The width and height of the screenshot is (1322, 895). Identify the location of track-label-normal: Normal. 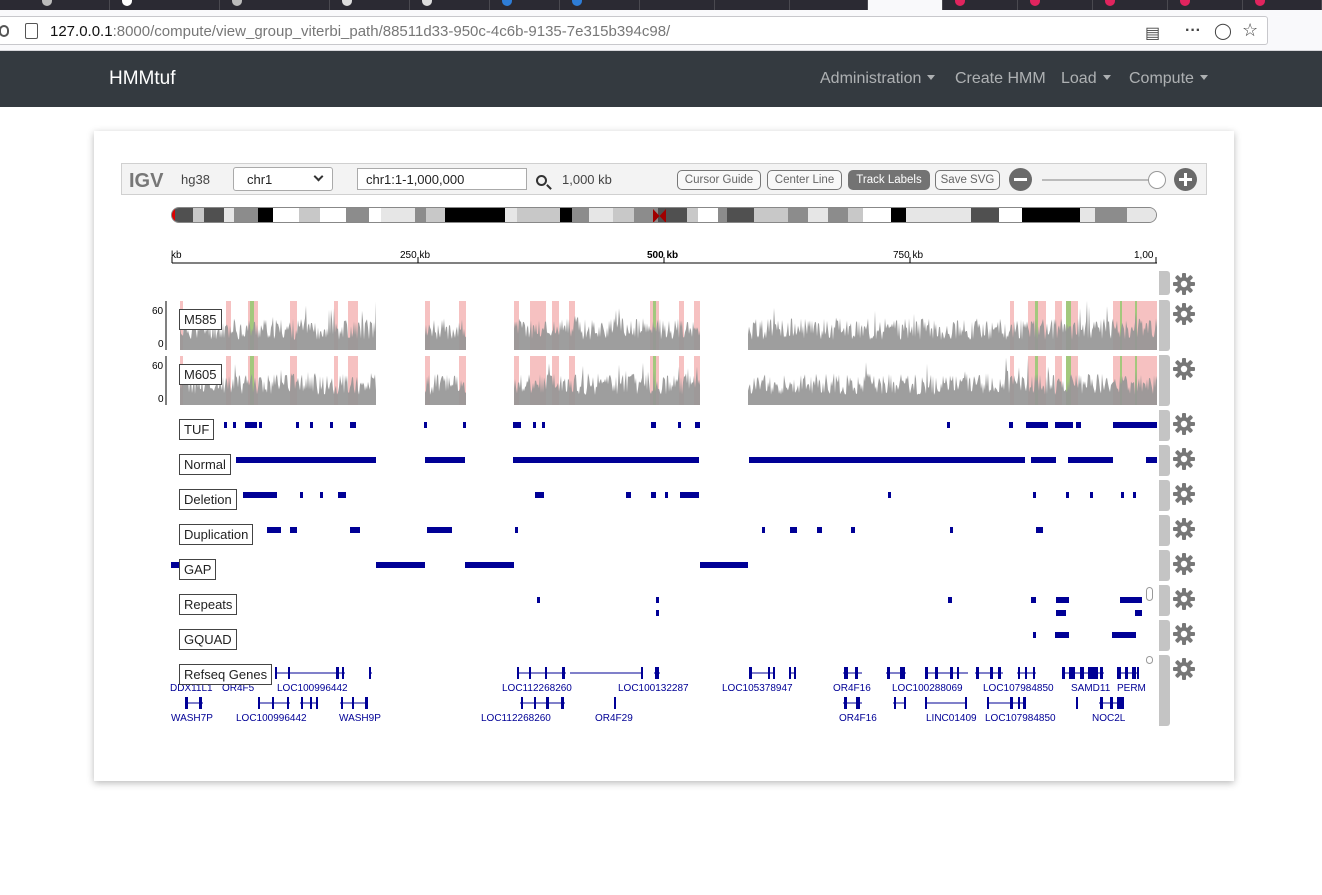
(205, 464).